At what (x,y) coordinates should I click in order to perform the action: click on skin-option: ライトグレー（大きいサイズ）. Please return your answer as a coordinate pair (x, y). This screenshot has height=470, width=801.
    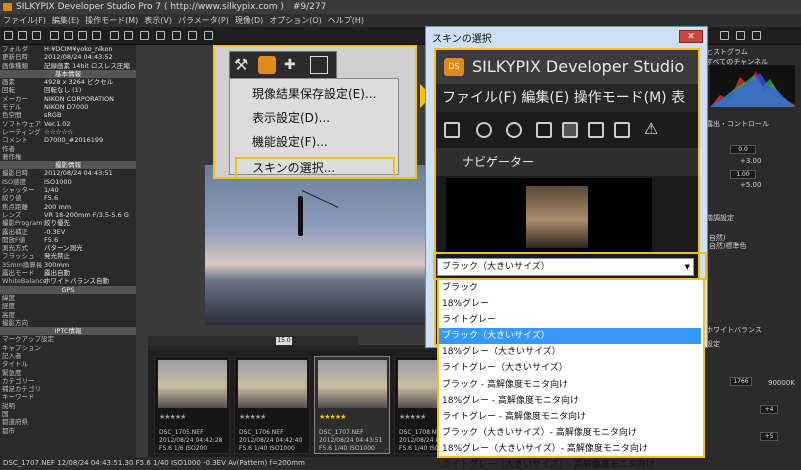
    Looking at the image, I should click on (570, 368).